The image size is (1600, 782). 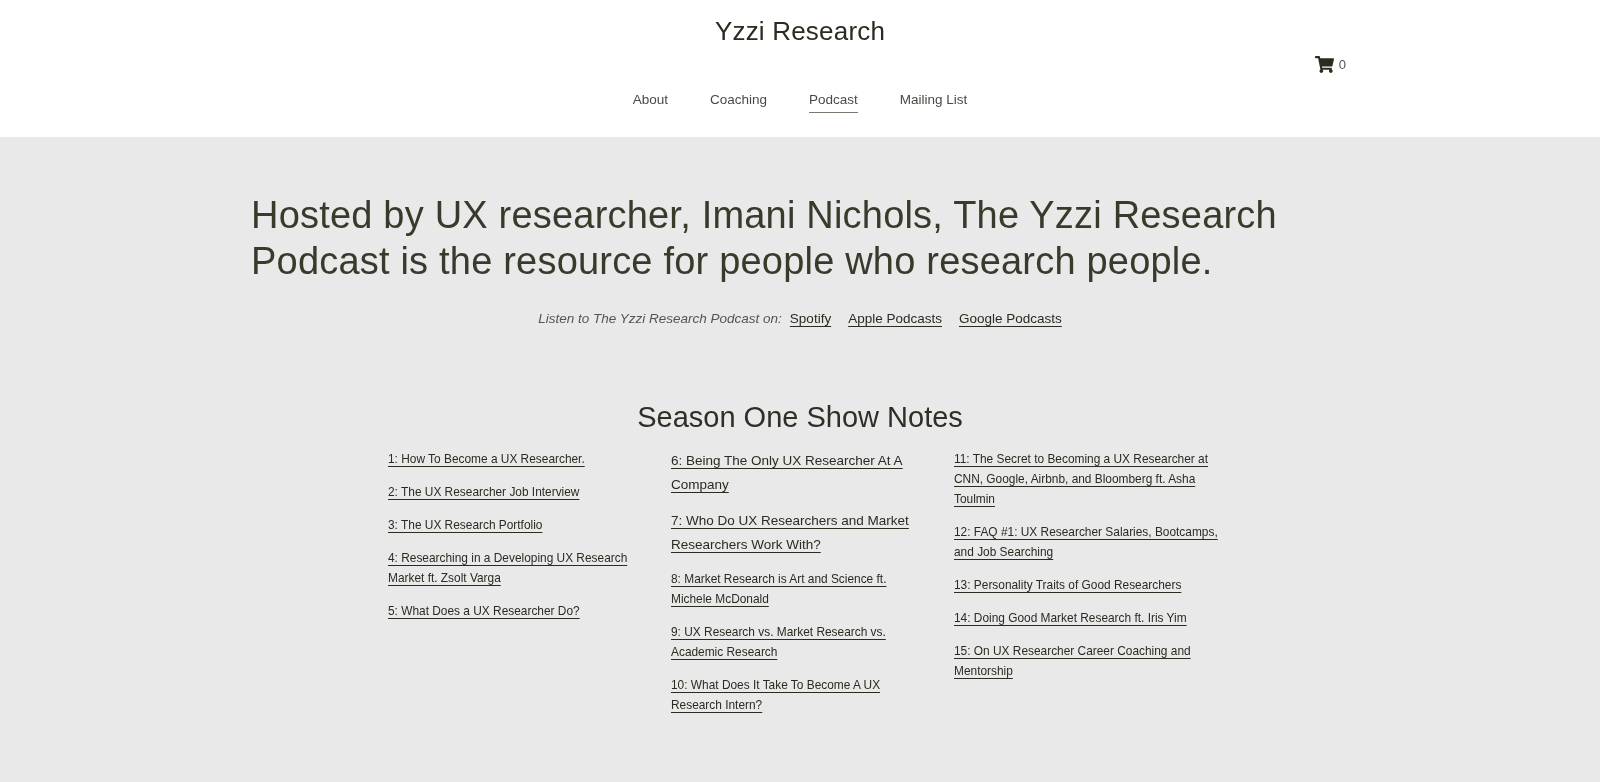 What do you see at coordinates (764, 238) in the screenshot?
I see `headline: Hosted by UX researcher, Imani Nichols, The Yzzi Research Podcast is the resource for people who research people.` at bounding box center [764, 238].